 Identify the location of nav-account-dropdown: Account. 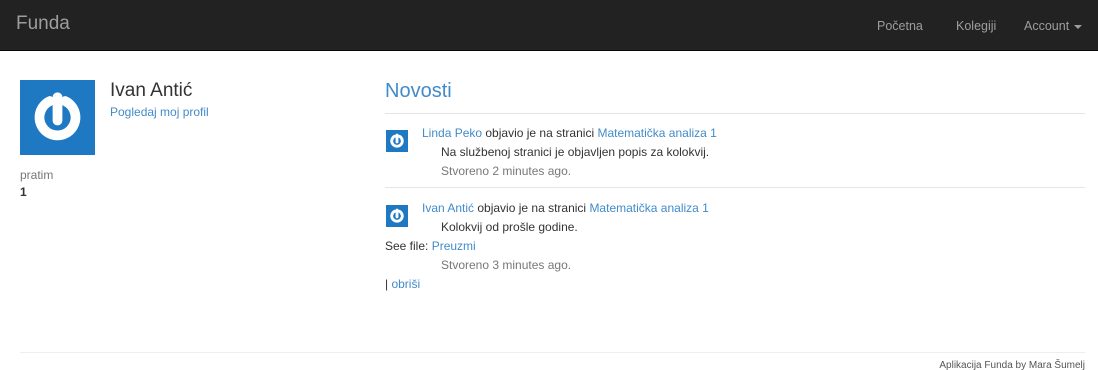
(1053, 26).